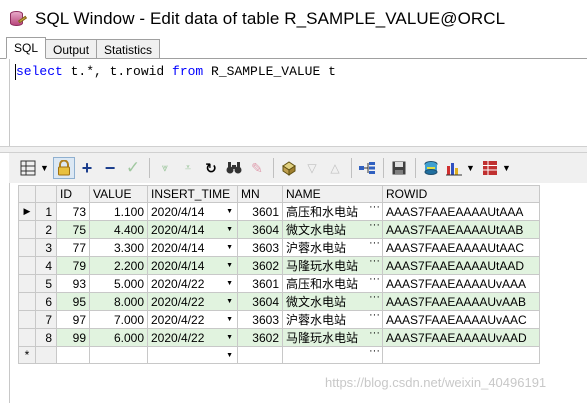 The height and width of the screenshot is (403, 587). What do you see at coordinates (73, 247) in the screenshot?
I see `cell-id: 77` at bounding box center [73, 247].